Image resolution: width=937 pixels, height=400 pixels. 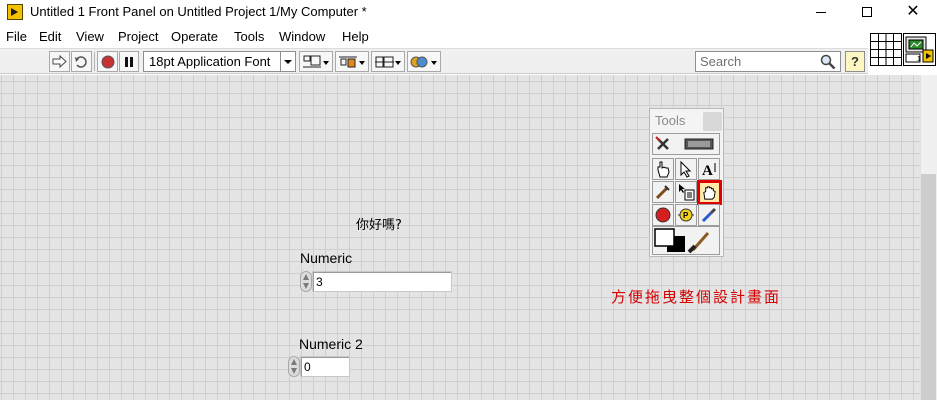 What do you see at coordinates (249, 36) in the screenshot?
I see `menu-tools: Tools` at bounding box center [249, 36].